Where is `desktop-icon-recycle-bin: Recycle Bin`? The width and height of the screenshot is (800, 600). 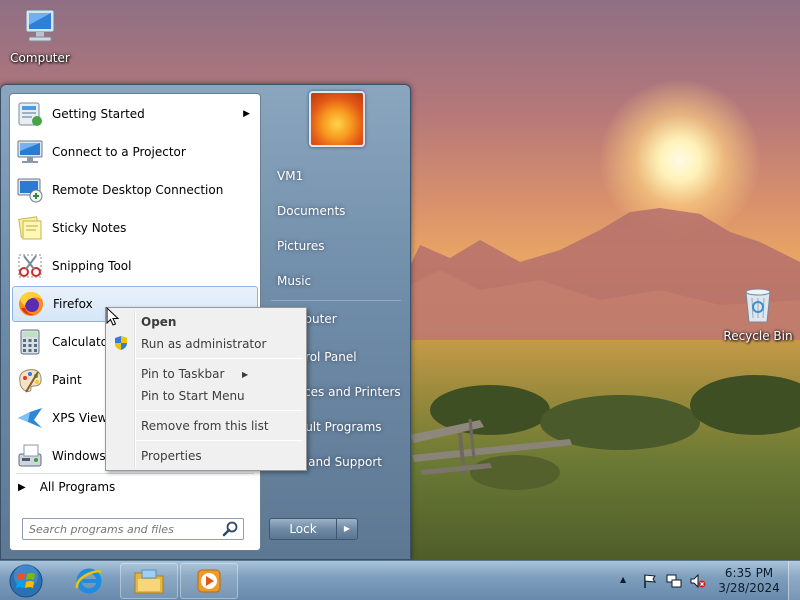
desktop-icon-recycle-bin: Recycle Bin is located at coordinates (758, 314).